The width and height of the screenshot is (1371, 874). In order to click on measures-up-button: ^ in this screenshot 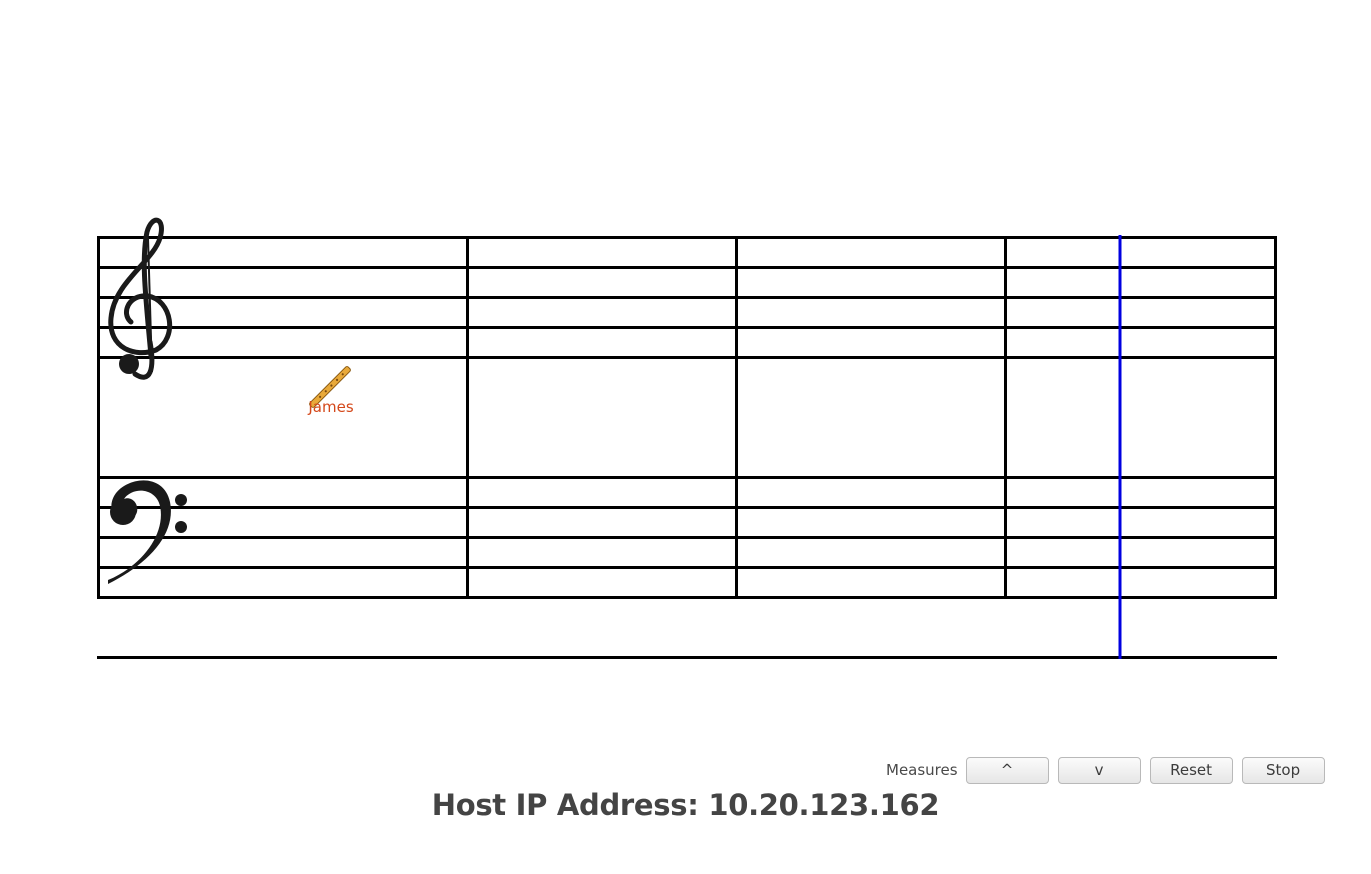, I will do `click(1007, 770)`.